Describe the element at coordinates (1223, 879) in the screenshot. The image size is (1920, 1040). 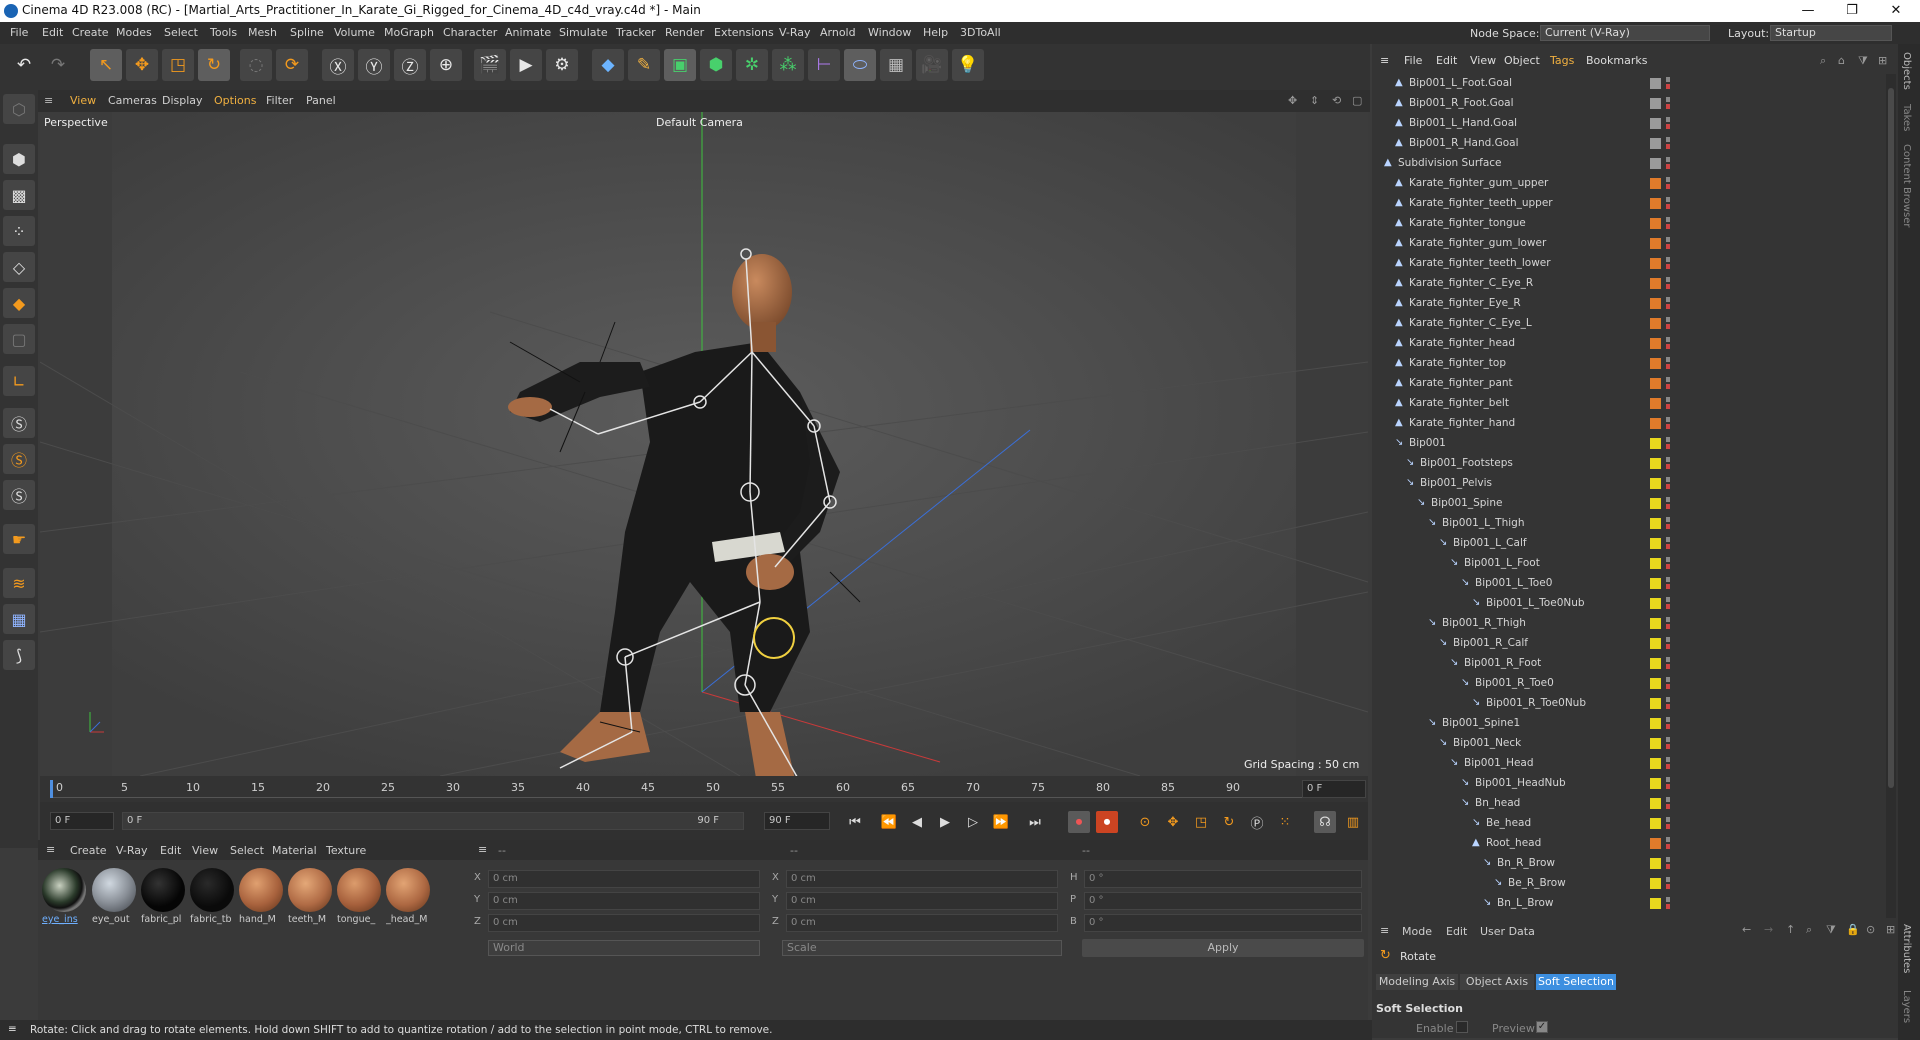
I see `rotation-h-field: 0 °` at that location.